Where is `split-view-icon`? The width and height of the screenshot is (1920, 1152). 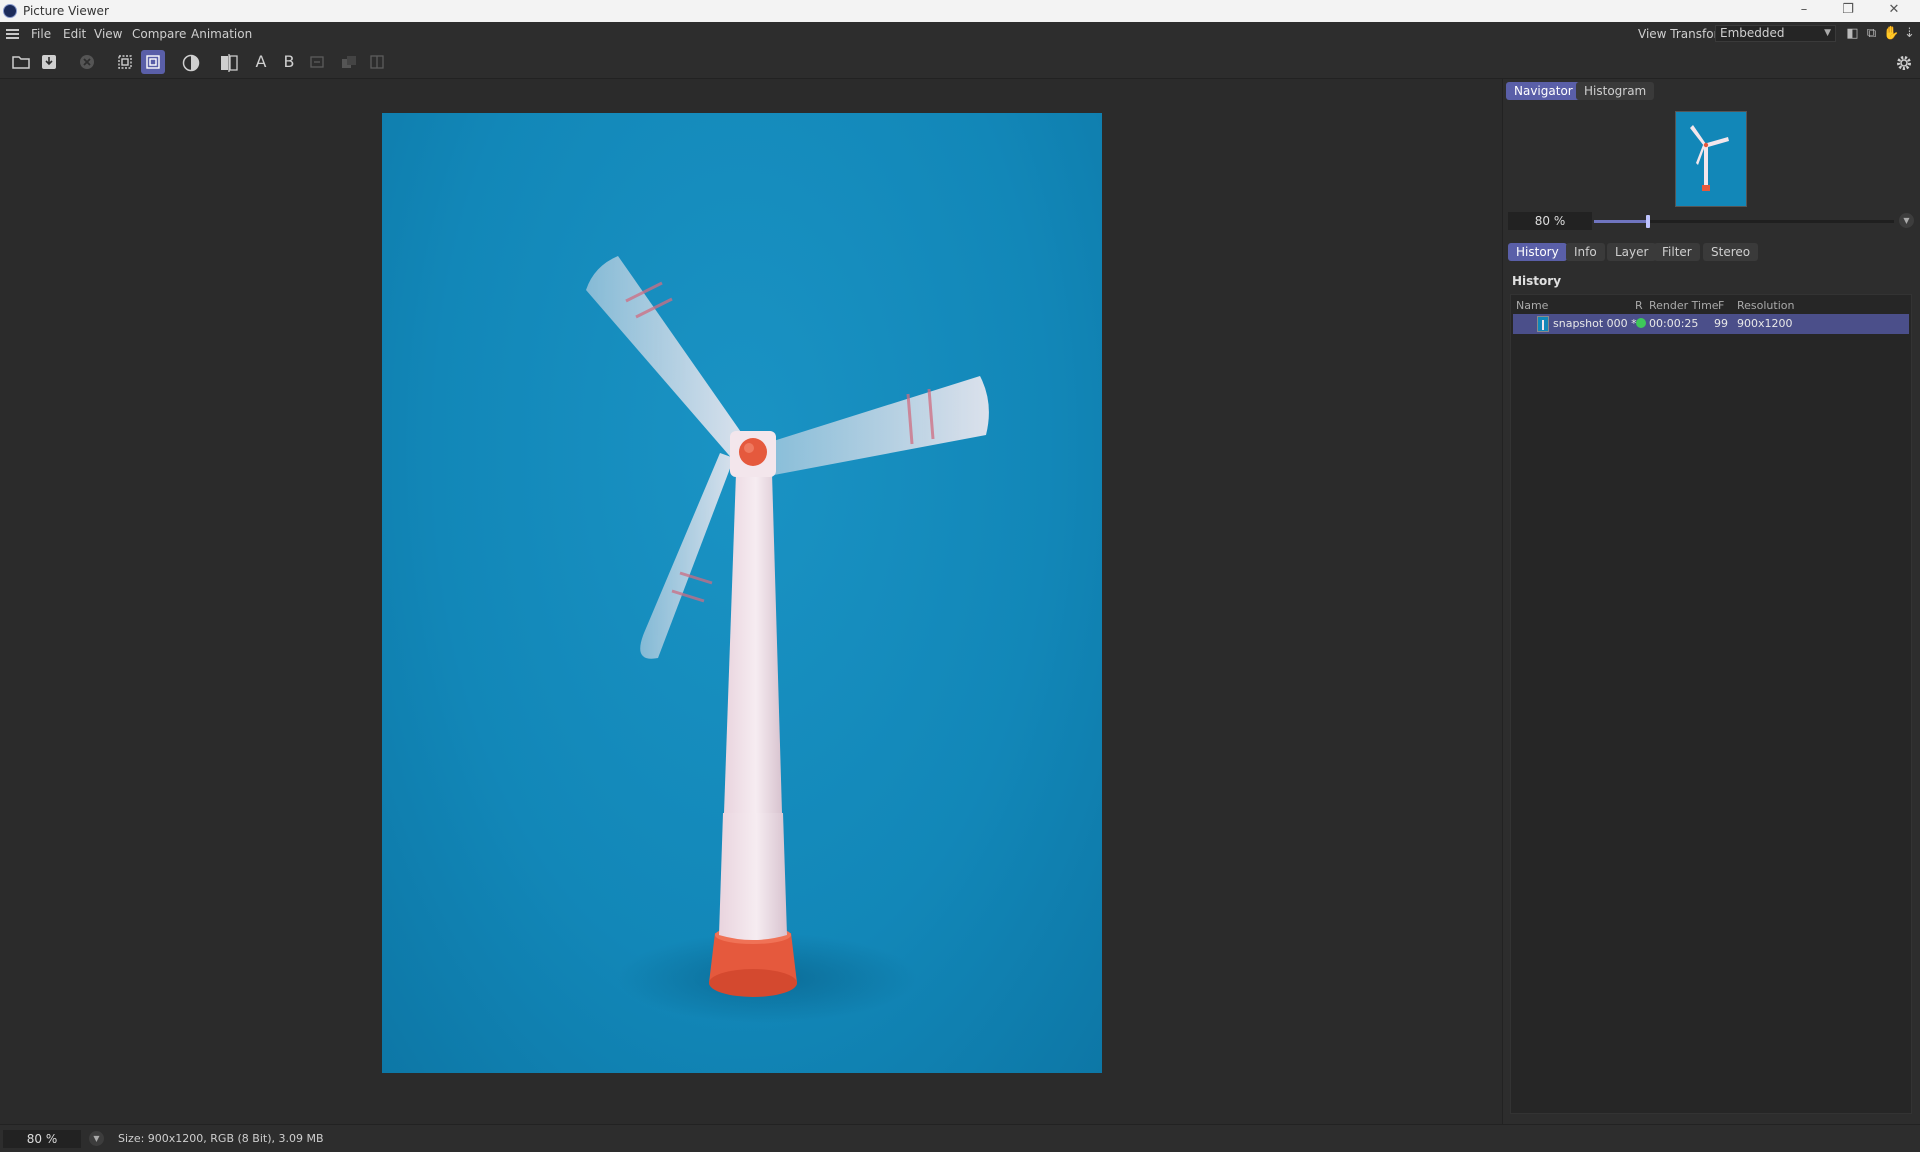 split-view-icon is located at coordinates (377, 62).